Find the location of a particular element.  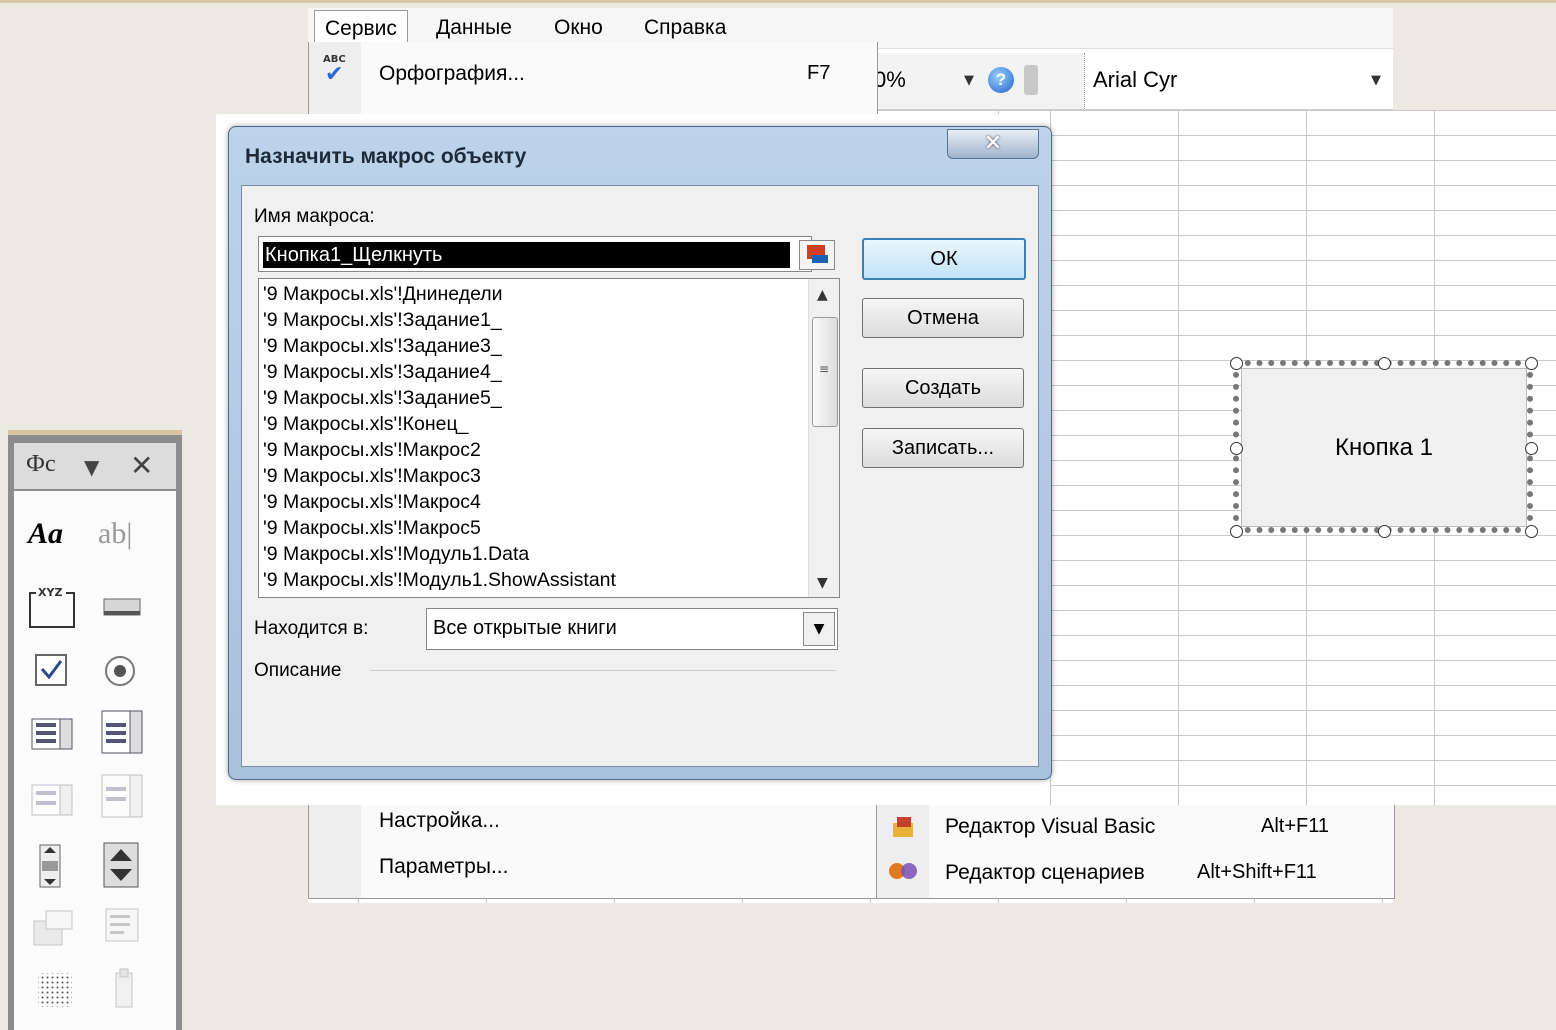

vb-editor-icon is located at coordinates (903, 827).